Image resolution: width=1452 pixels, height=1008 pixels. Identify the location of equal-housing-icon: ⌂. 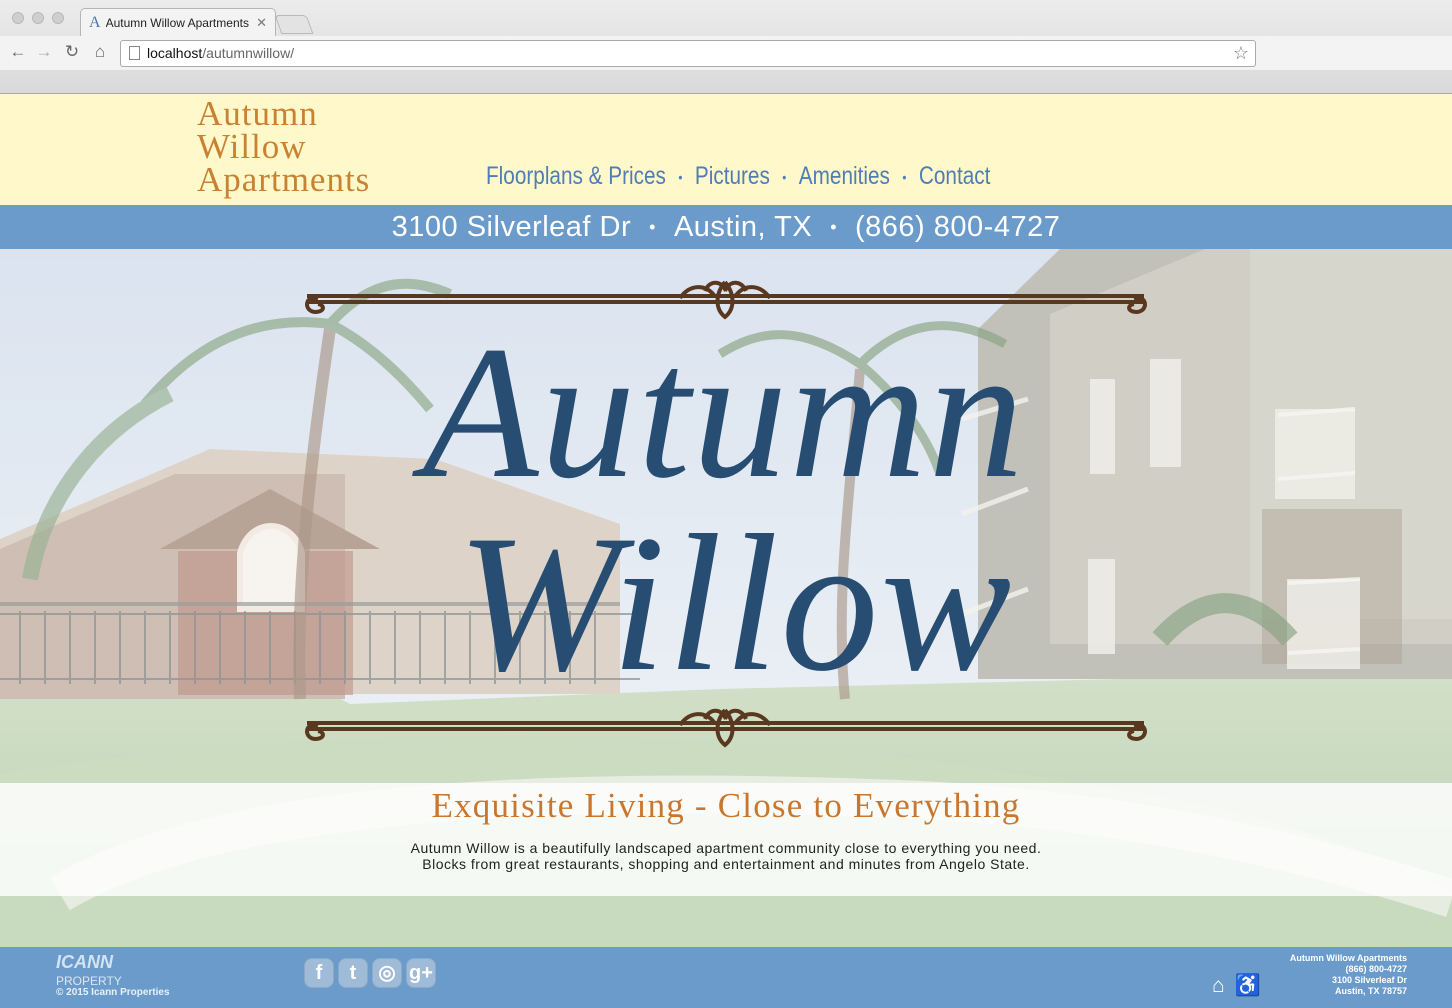
(1218, 985).